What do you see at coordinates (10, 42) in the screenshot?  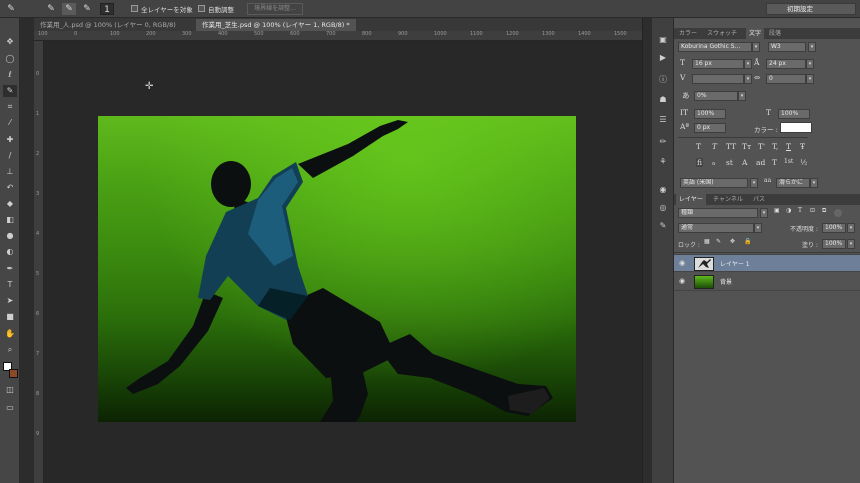 I see `move-tool-icon: ✥` at bounding box center [10, 42].